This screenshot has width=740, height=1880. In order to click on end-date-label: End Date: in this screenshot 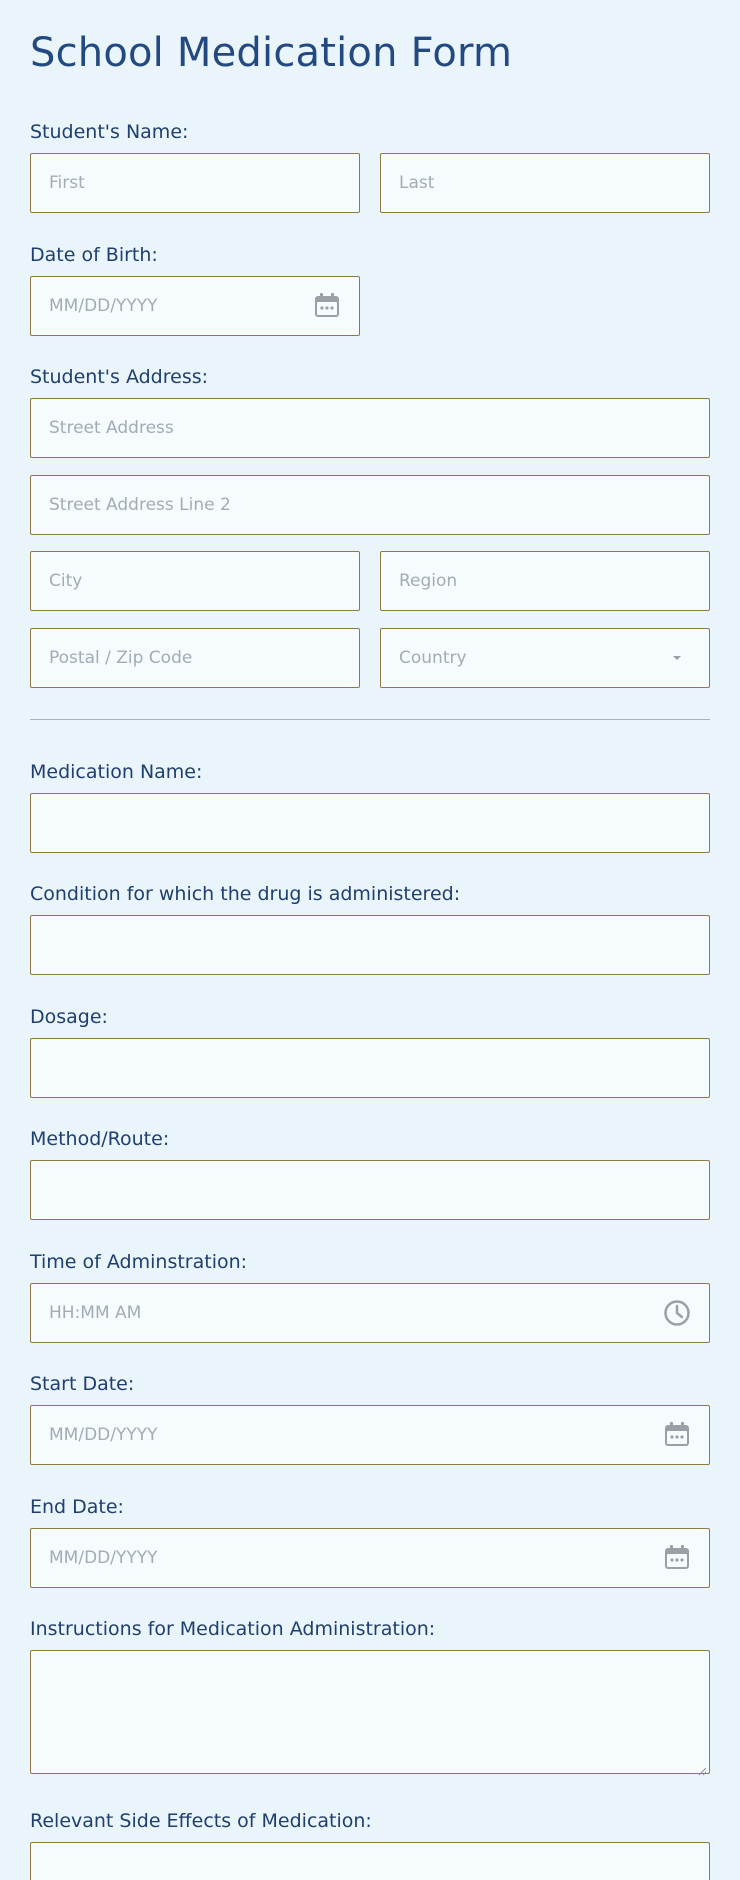, I will do `click(77, 1507)`.